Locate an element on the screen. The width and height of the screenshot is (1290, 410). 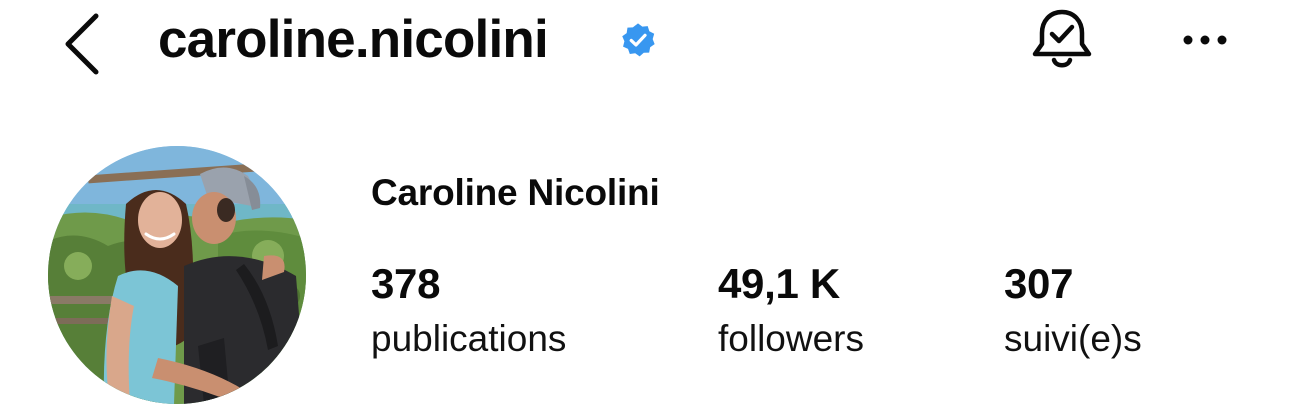
posts-label: publications is located at coordinates (469, 338).